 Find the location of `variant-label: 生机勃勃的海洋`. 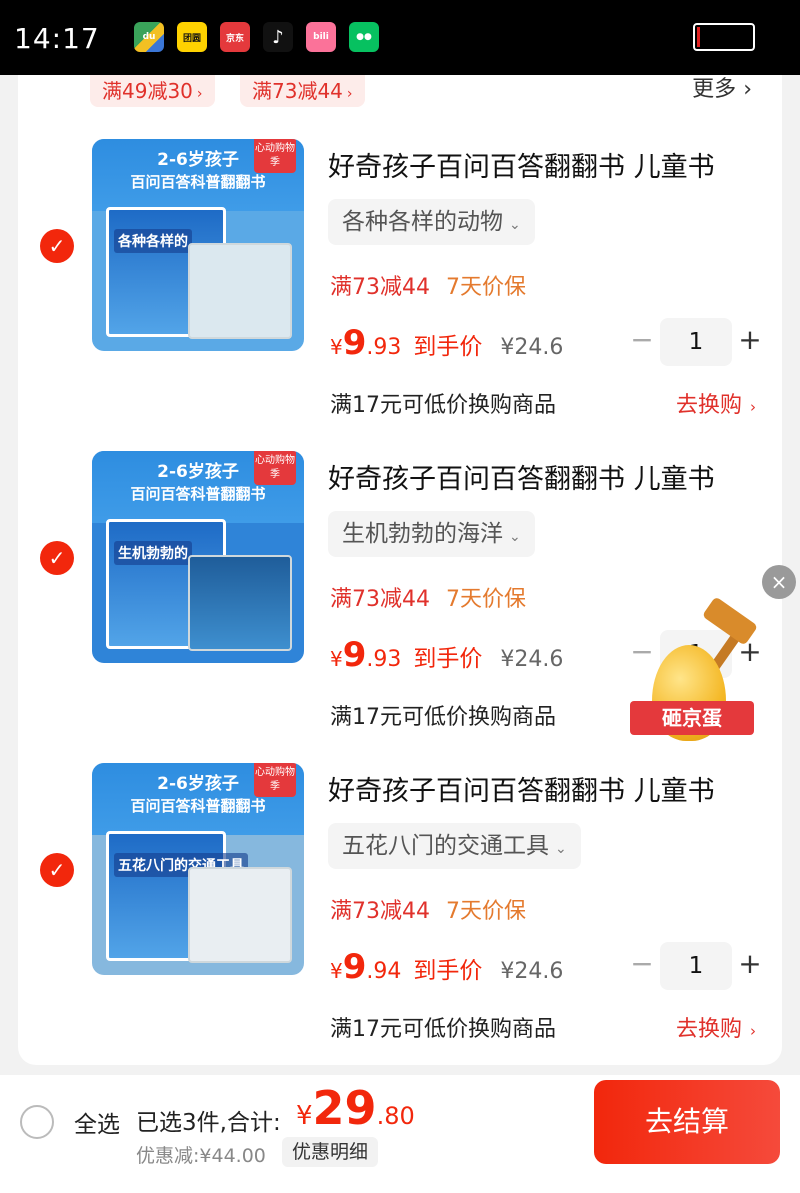

variant-label: 生机勃勃的海洋 is located at coordinates (422, 534).